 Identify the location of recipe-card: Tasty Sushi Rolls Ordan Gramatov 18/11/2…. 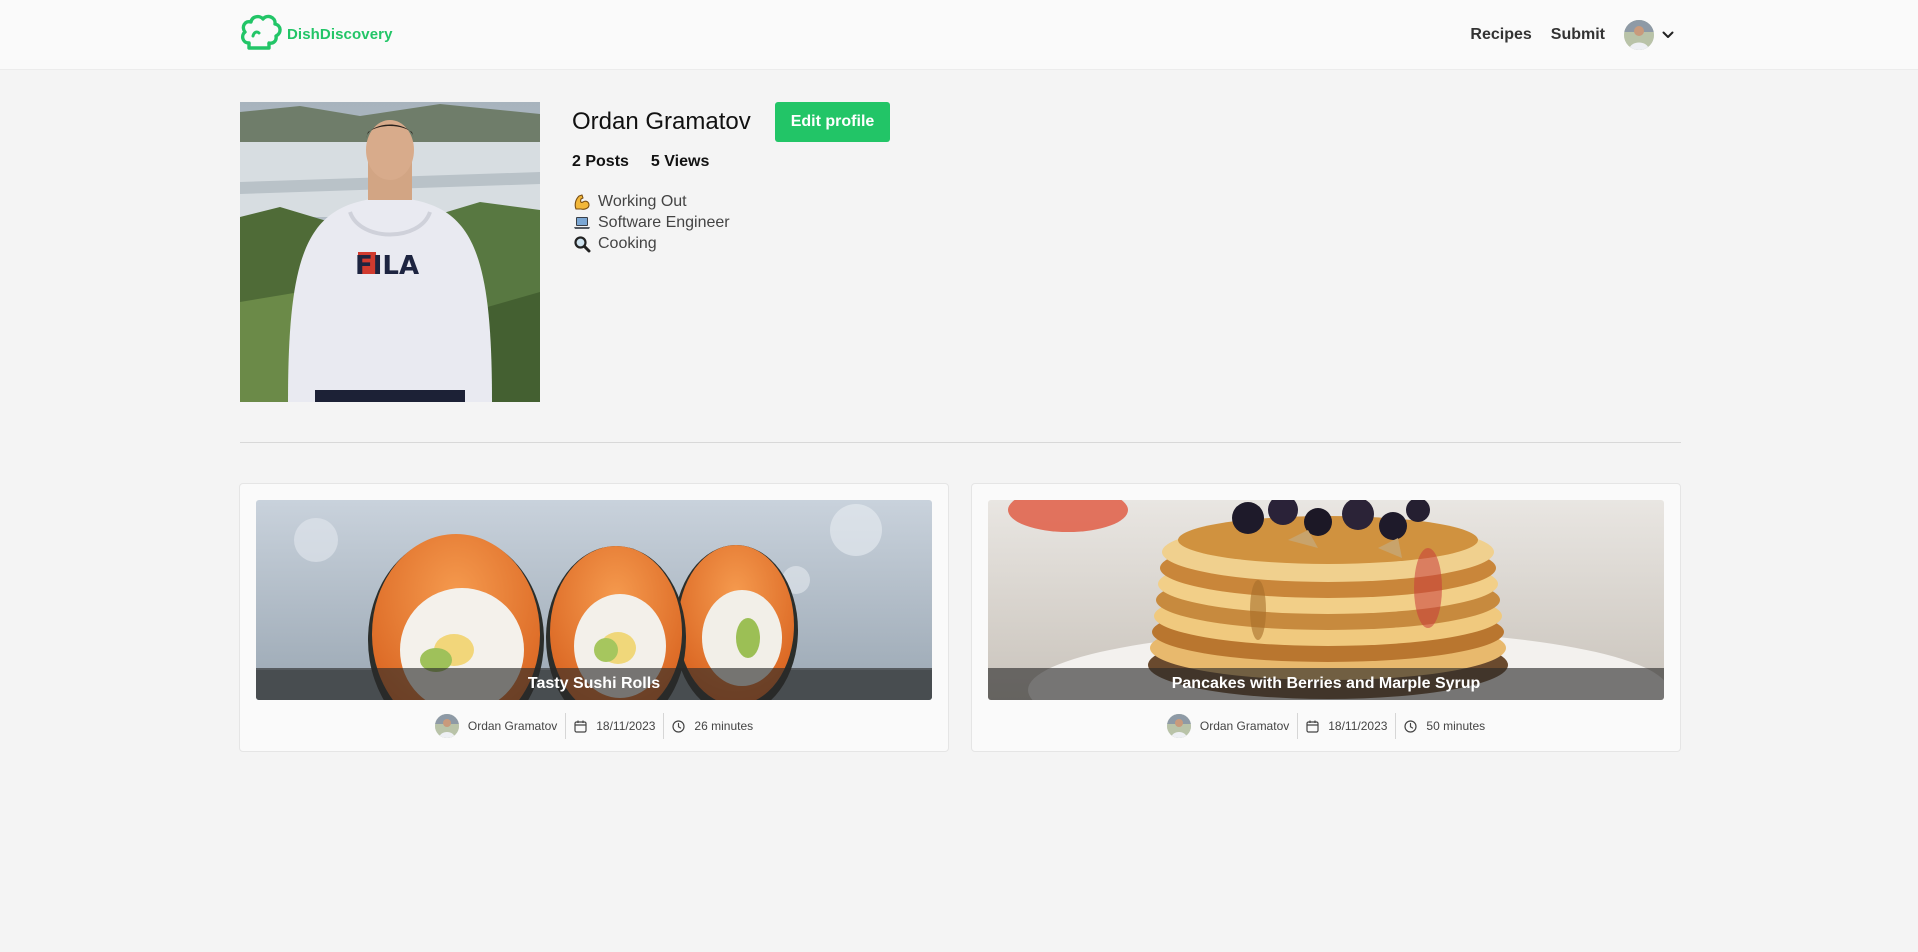
(594, 617).